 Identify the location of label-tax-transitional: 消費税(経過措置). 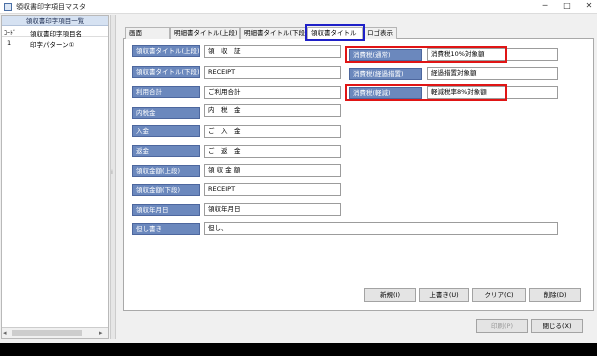
(385, 74).